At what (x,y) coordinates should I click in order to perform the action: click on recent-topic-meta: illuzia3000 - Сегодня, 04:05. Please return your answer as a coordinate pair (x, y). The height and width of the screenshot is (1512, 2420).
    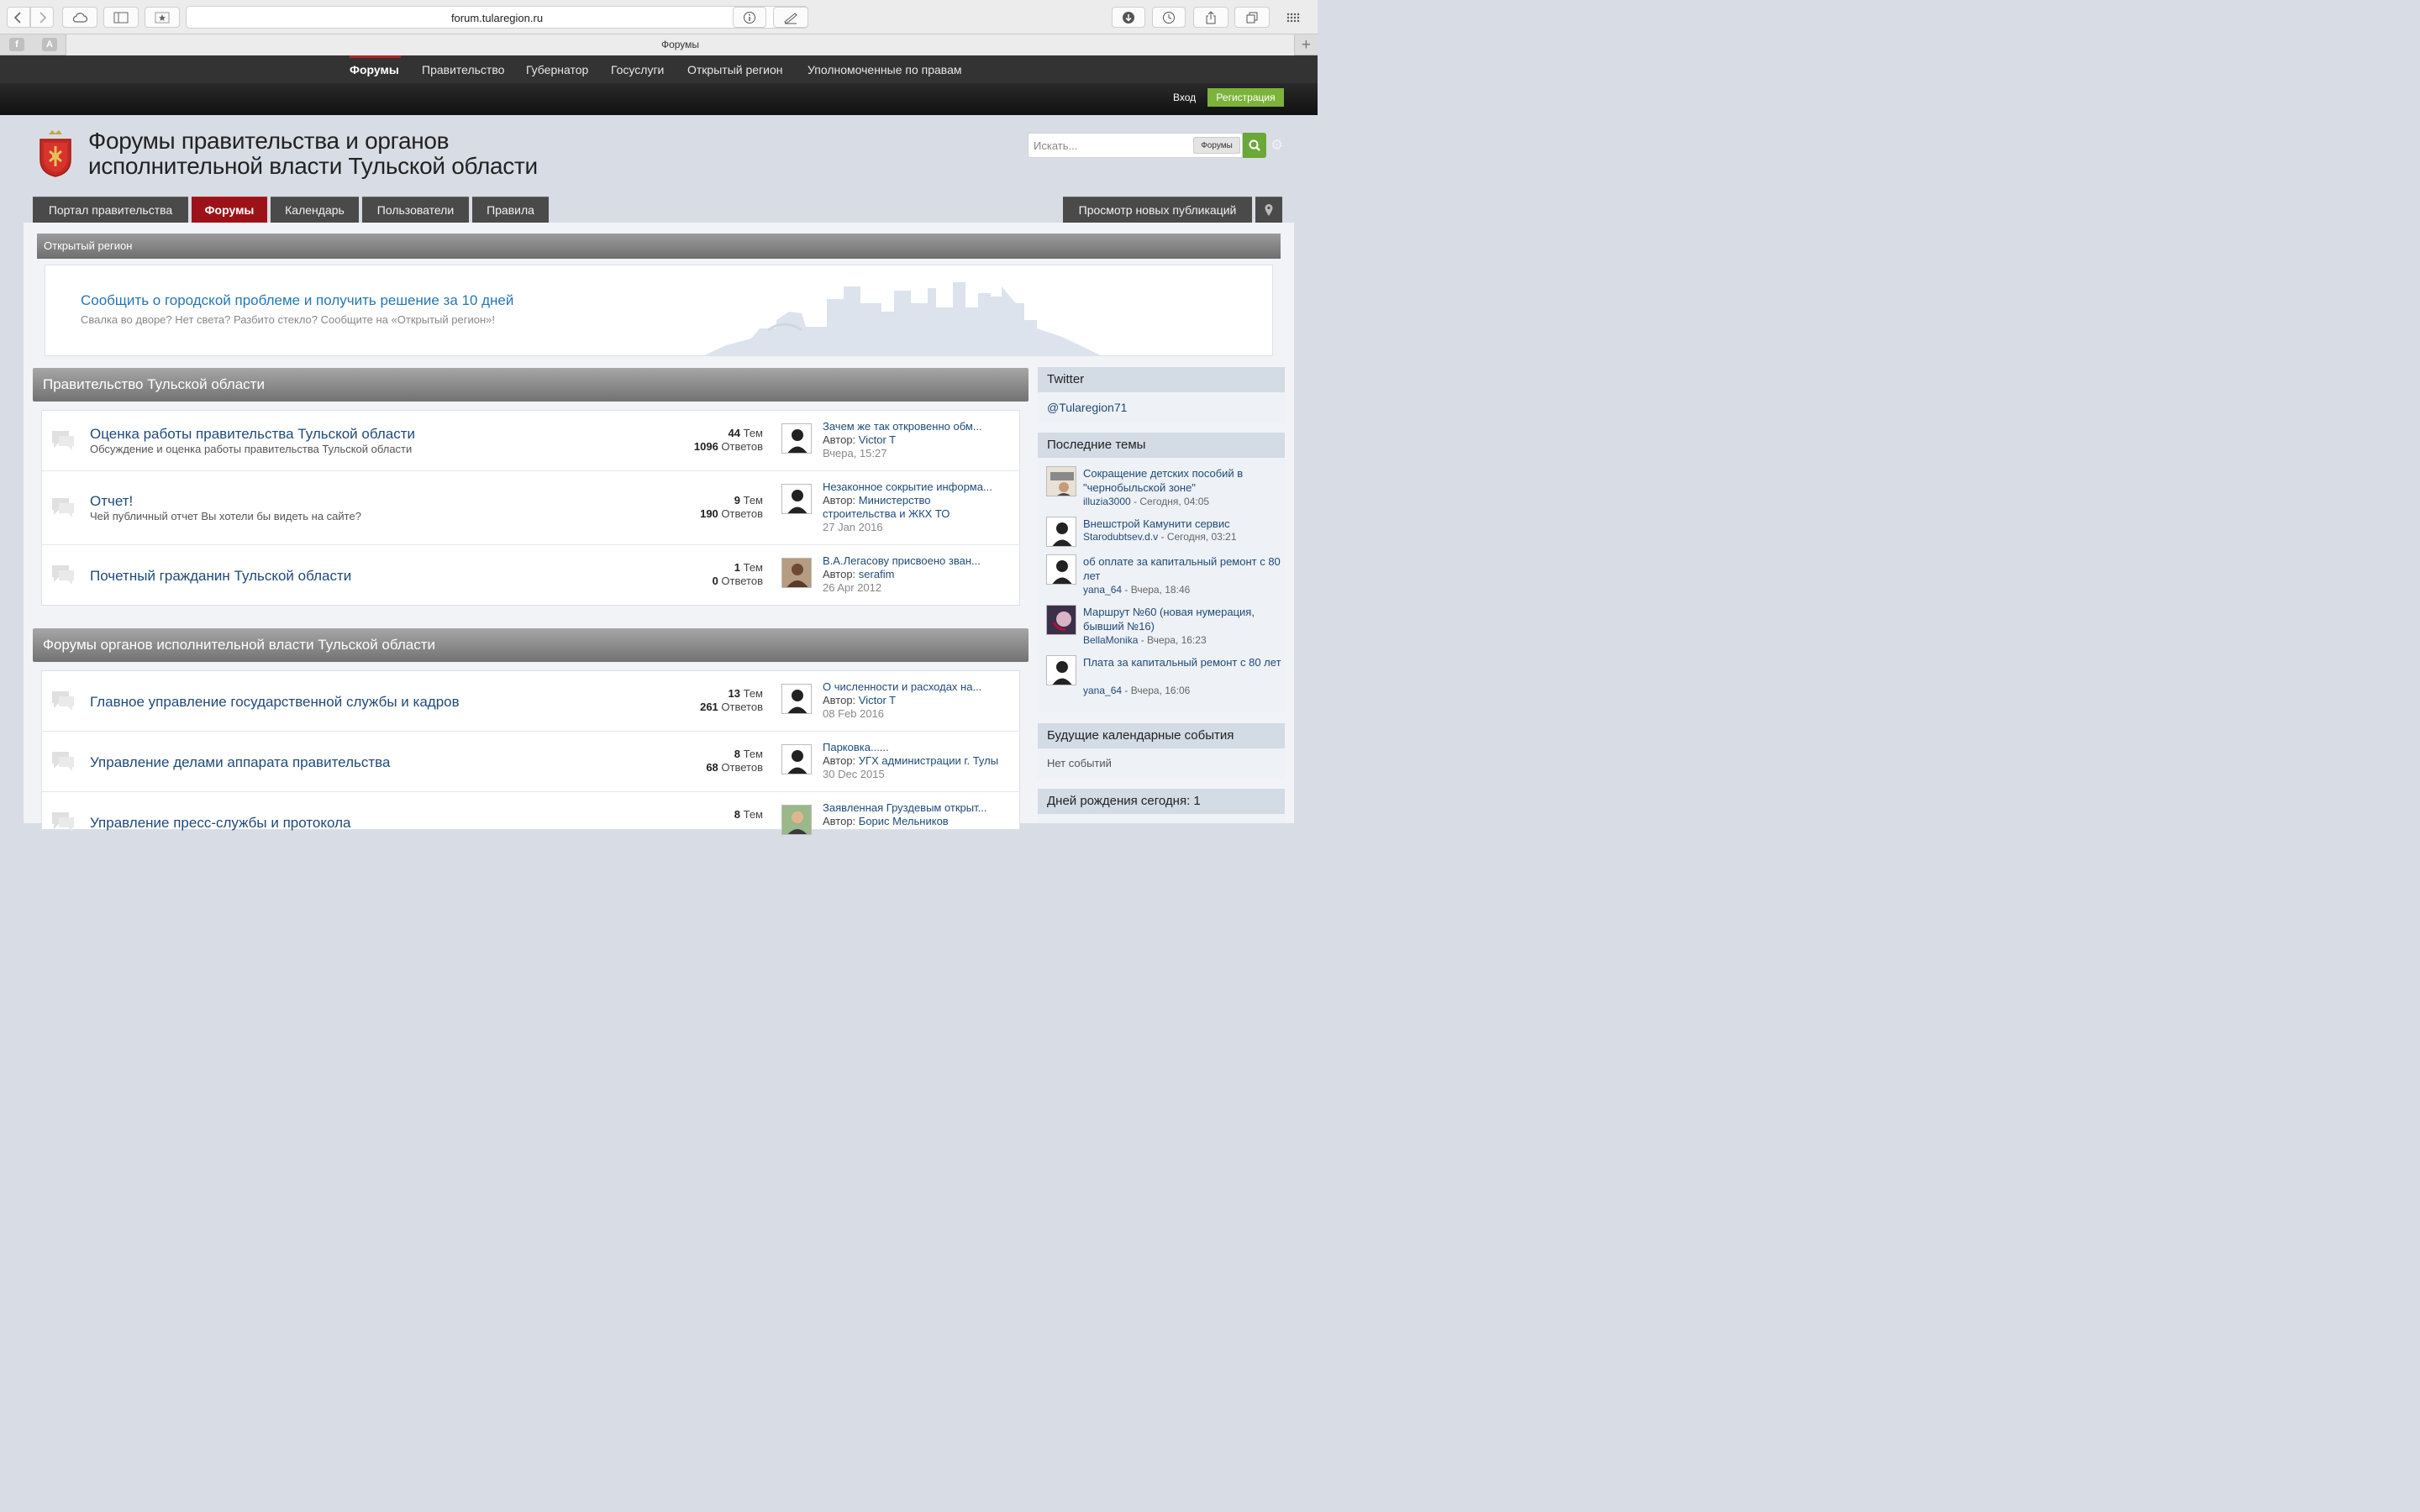
    Looking at the image, I should click on (1146, 501).